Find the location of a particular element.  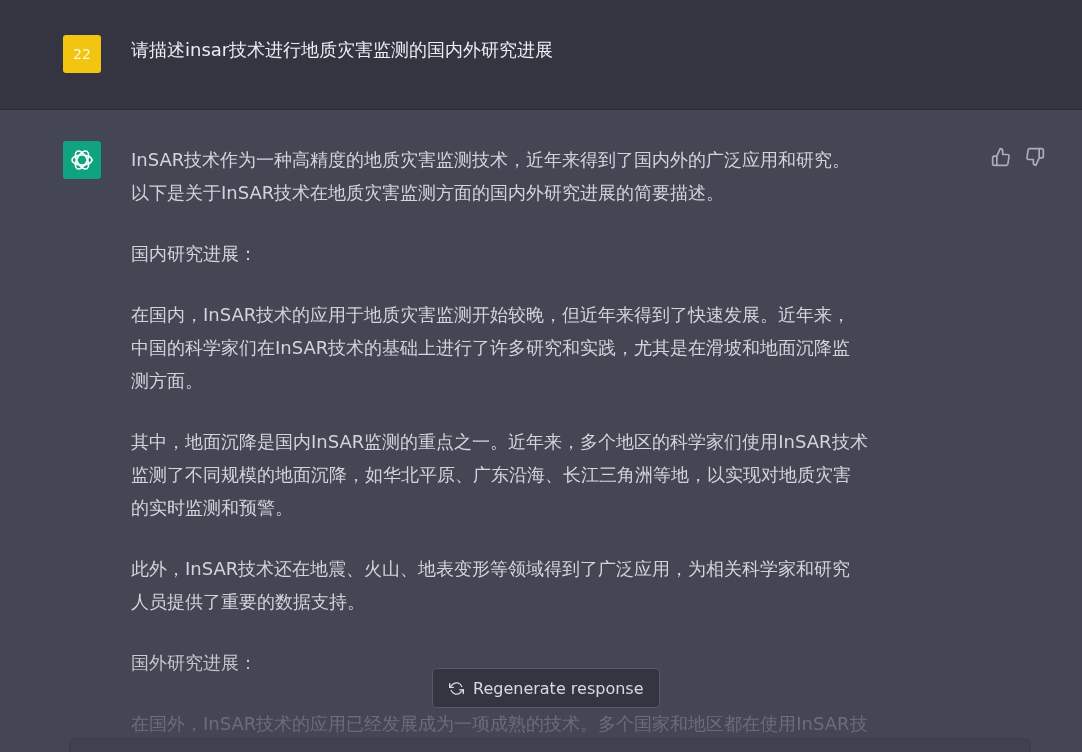

answer-paragraph: InSAR技术作为一种高精度的地质灾害监测技术，近年来得到了国内外的广泛应用和研究。 以下是关于InSAR技术在地质灾害监测方面的国内外研究进展的简要描述。 is located at coordinates (491, 176).